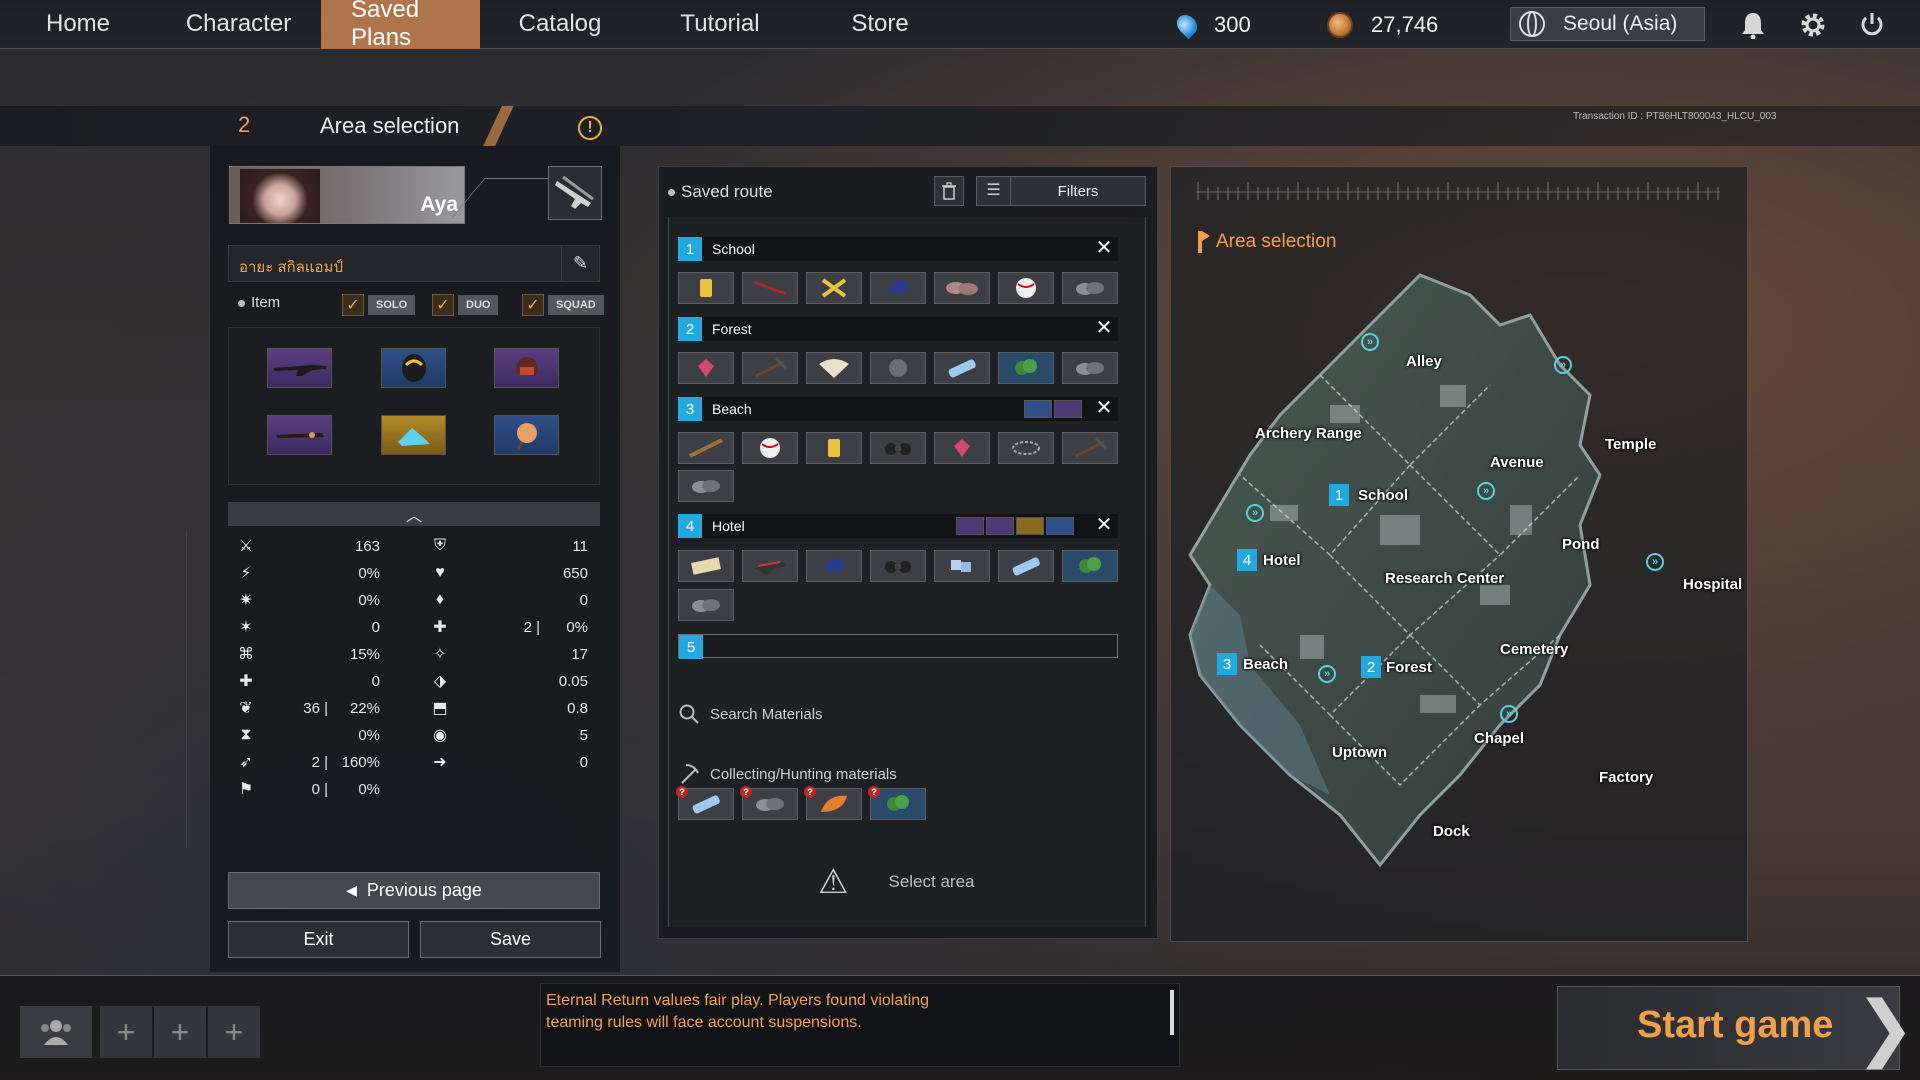 Image resolution: width=1920 pixels, height=1080 pixels. What do you see at coordinates (1517, 462) in the screenshot?
I see `map-label-avenue: Avenue` at bounding box center [1517, 462].